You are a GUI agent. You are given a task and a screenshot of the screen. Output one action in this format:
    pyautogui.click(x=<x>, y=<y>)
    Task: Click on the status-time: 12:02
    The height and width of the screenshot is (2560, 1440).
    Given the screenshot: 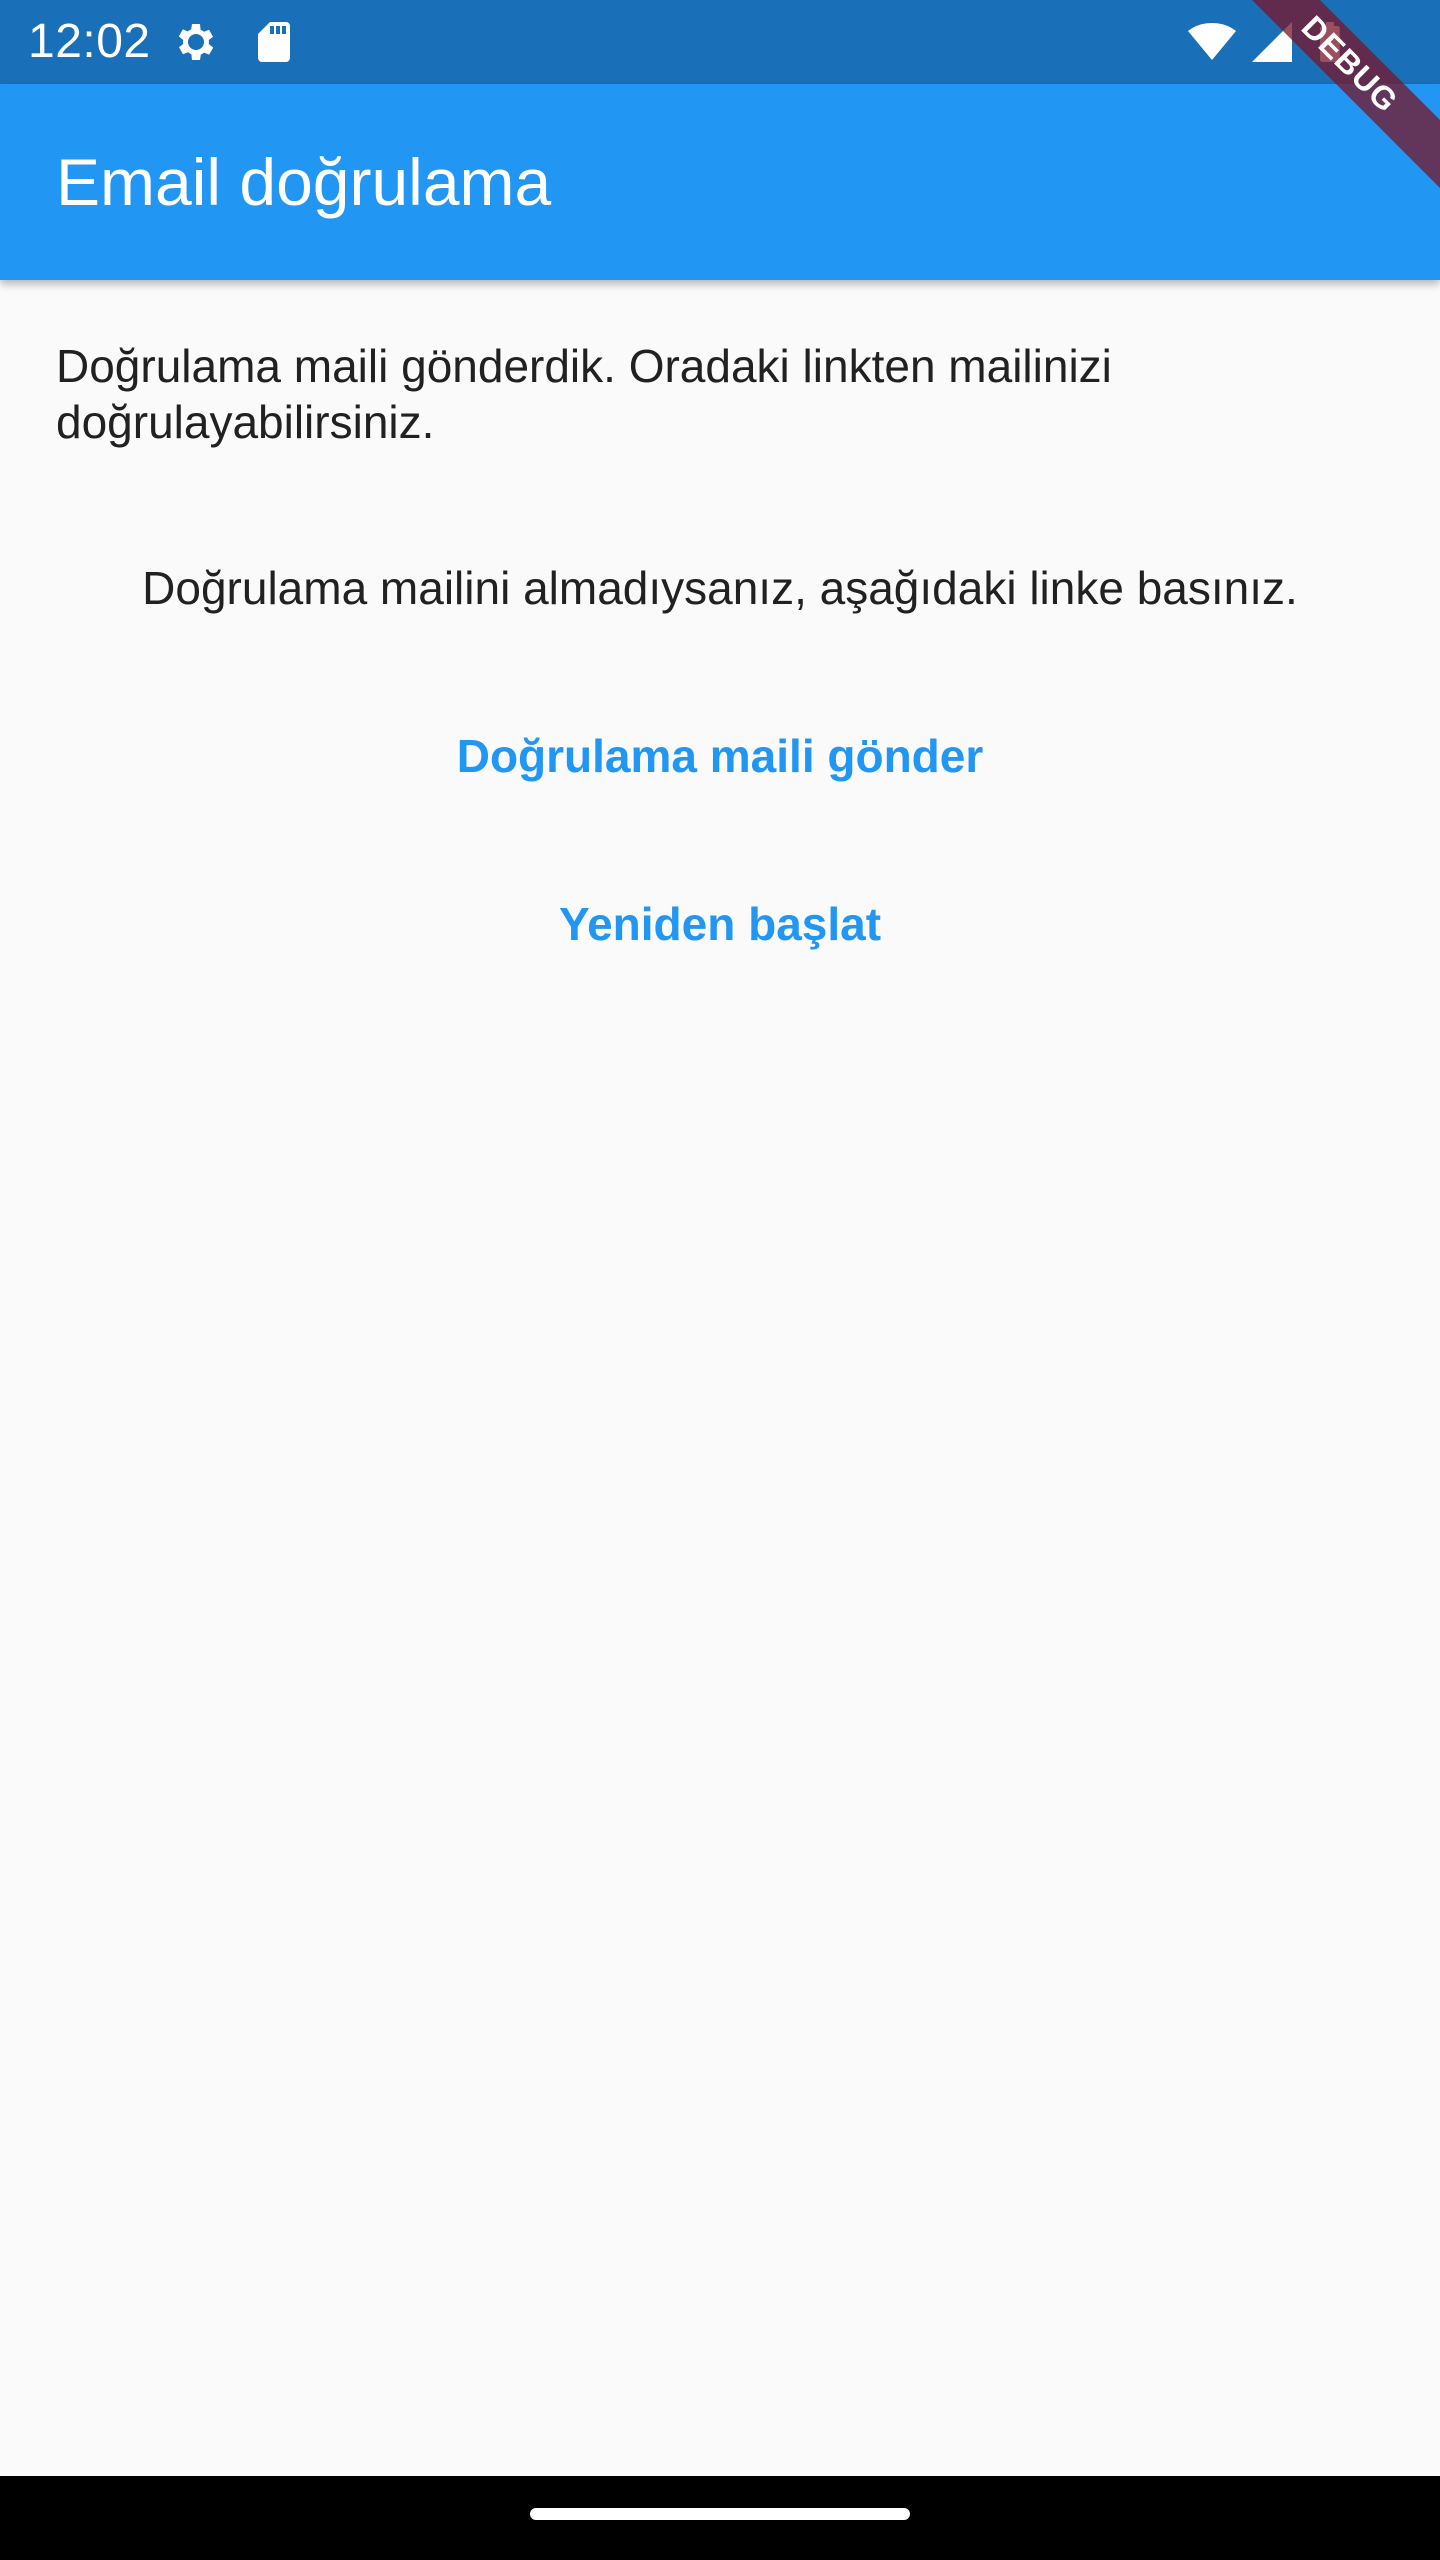 What is the action you would take?
    pyautogui.click(x=89, y=41)
    